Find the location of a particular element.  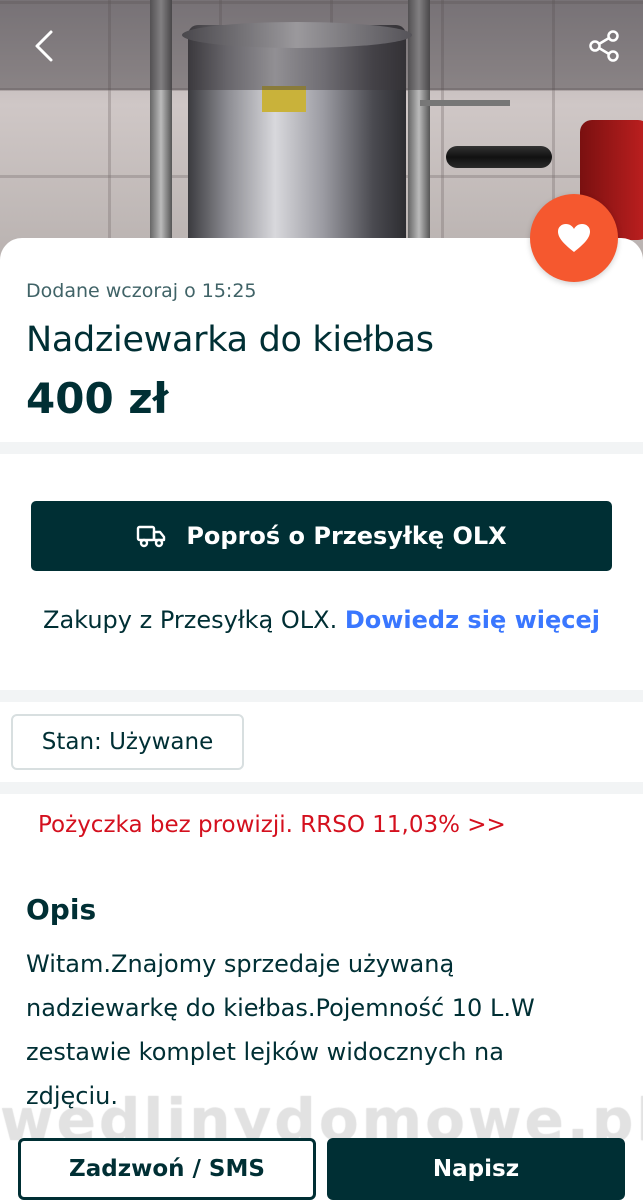

listing-date: Dodane wczoraj o 15:25 is located at coordinates (141, 291).